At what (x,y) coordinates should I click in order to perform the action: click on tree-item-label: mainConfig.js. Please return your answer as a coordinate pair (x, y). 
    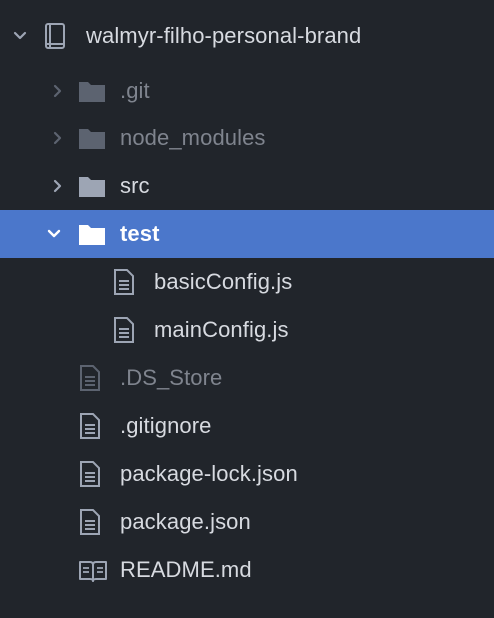
    Looking at the image, I should click on (221, 329).